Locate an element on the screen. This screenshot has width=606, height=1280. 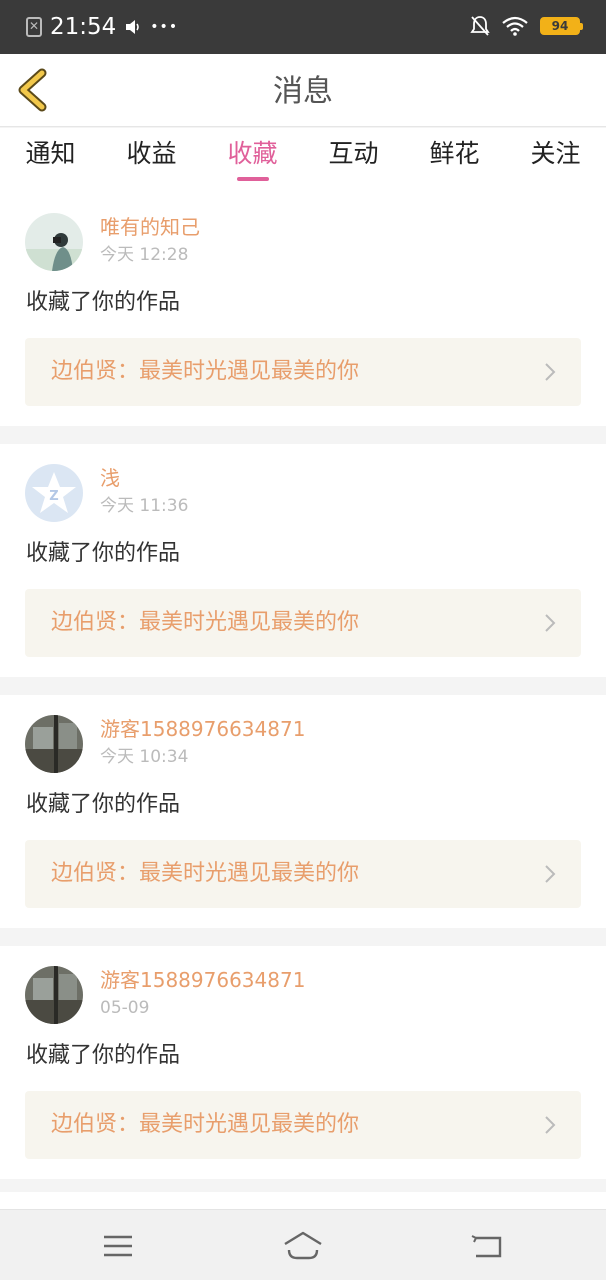
active-tab-indicator is located at coordinates (252, 179).